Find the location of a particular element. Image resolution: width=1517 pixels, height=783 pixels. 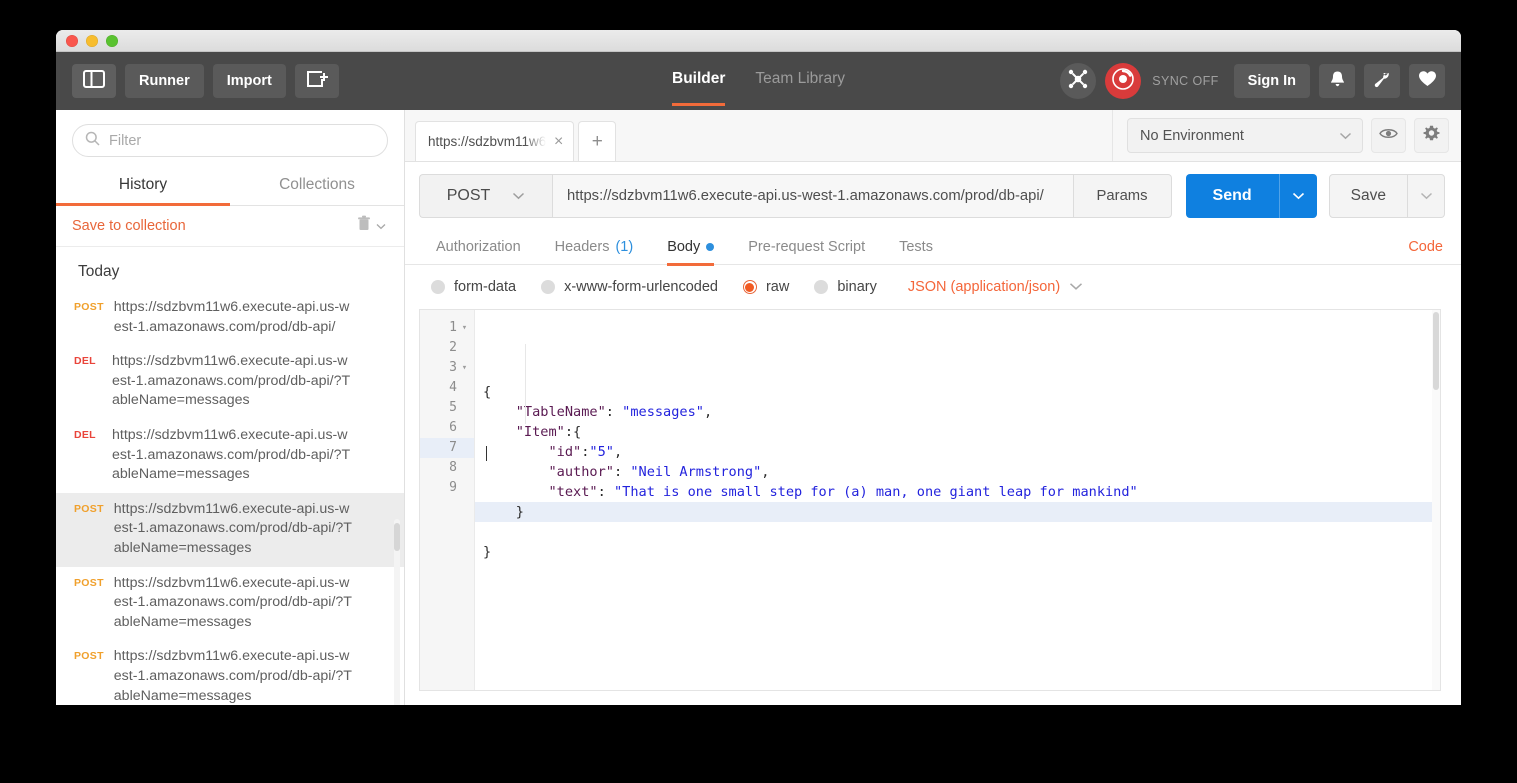

new-request-tab-button: + is located at coordinates (597, 141).